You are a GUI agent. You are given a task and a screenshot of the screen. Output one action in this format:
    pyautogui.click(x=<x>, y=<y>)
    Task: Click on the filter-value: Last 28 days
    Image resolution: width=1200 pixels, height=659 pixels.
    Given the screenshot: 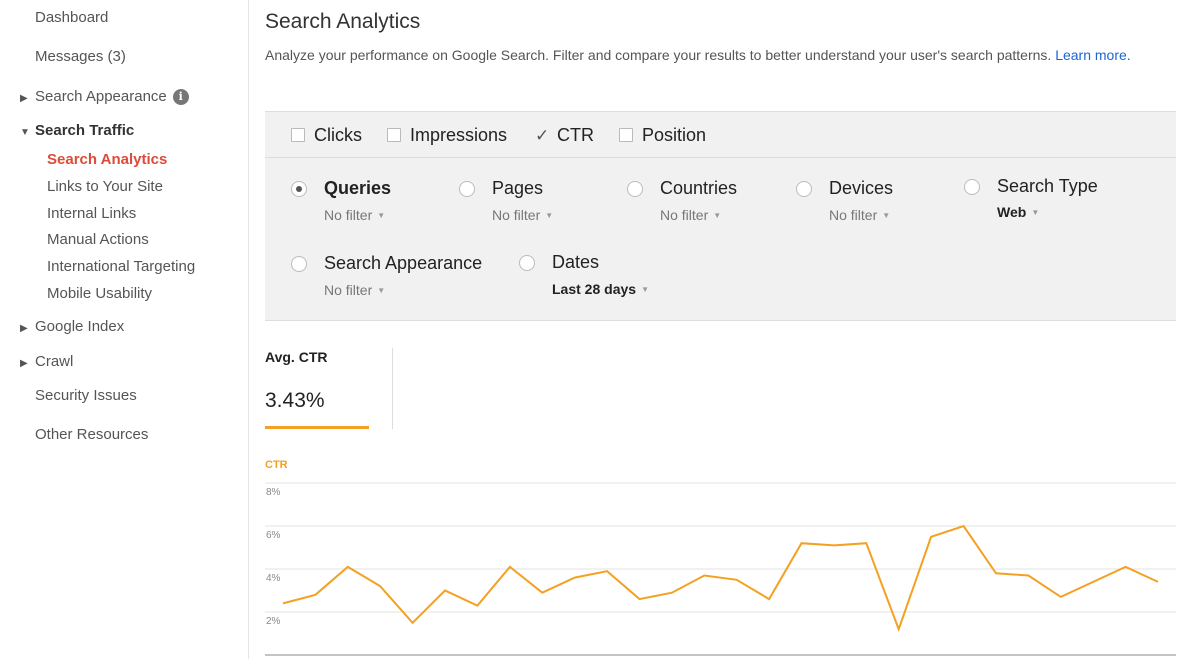 What is the action you would take?
    pyautogui.click(x=594, y=289)
    